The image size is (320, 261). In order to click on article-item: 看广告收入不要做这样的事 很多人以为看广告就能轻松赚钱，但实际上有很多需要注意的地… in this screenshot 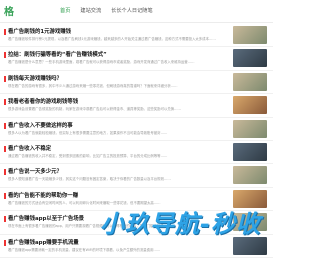, I will do `click(136, 129)`.